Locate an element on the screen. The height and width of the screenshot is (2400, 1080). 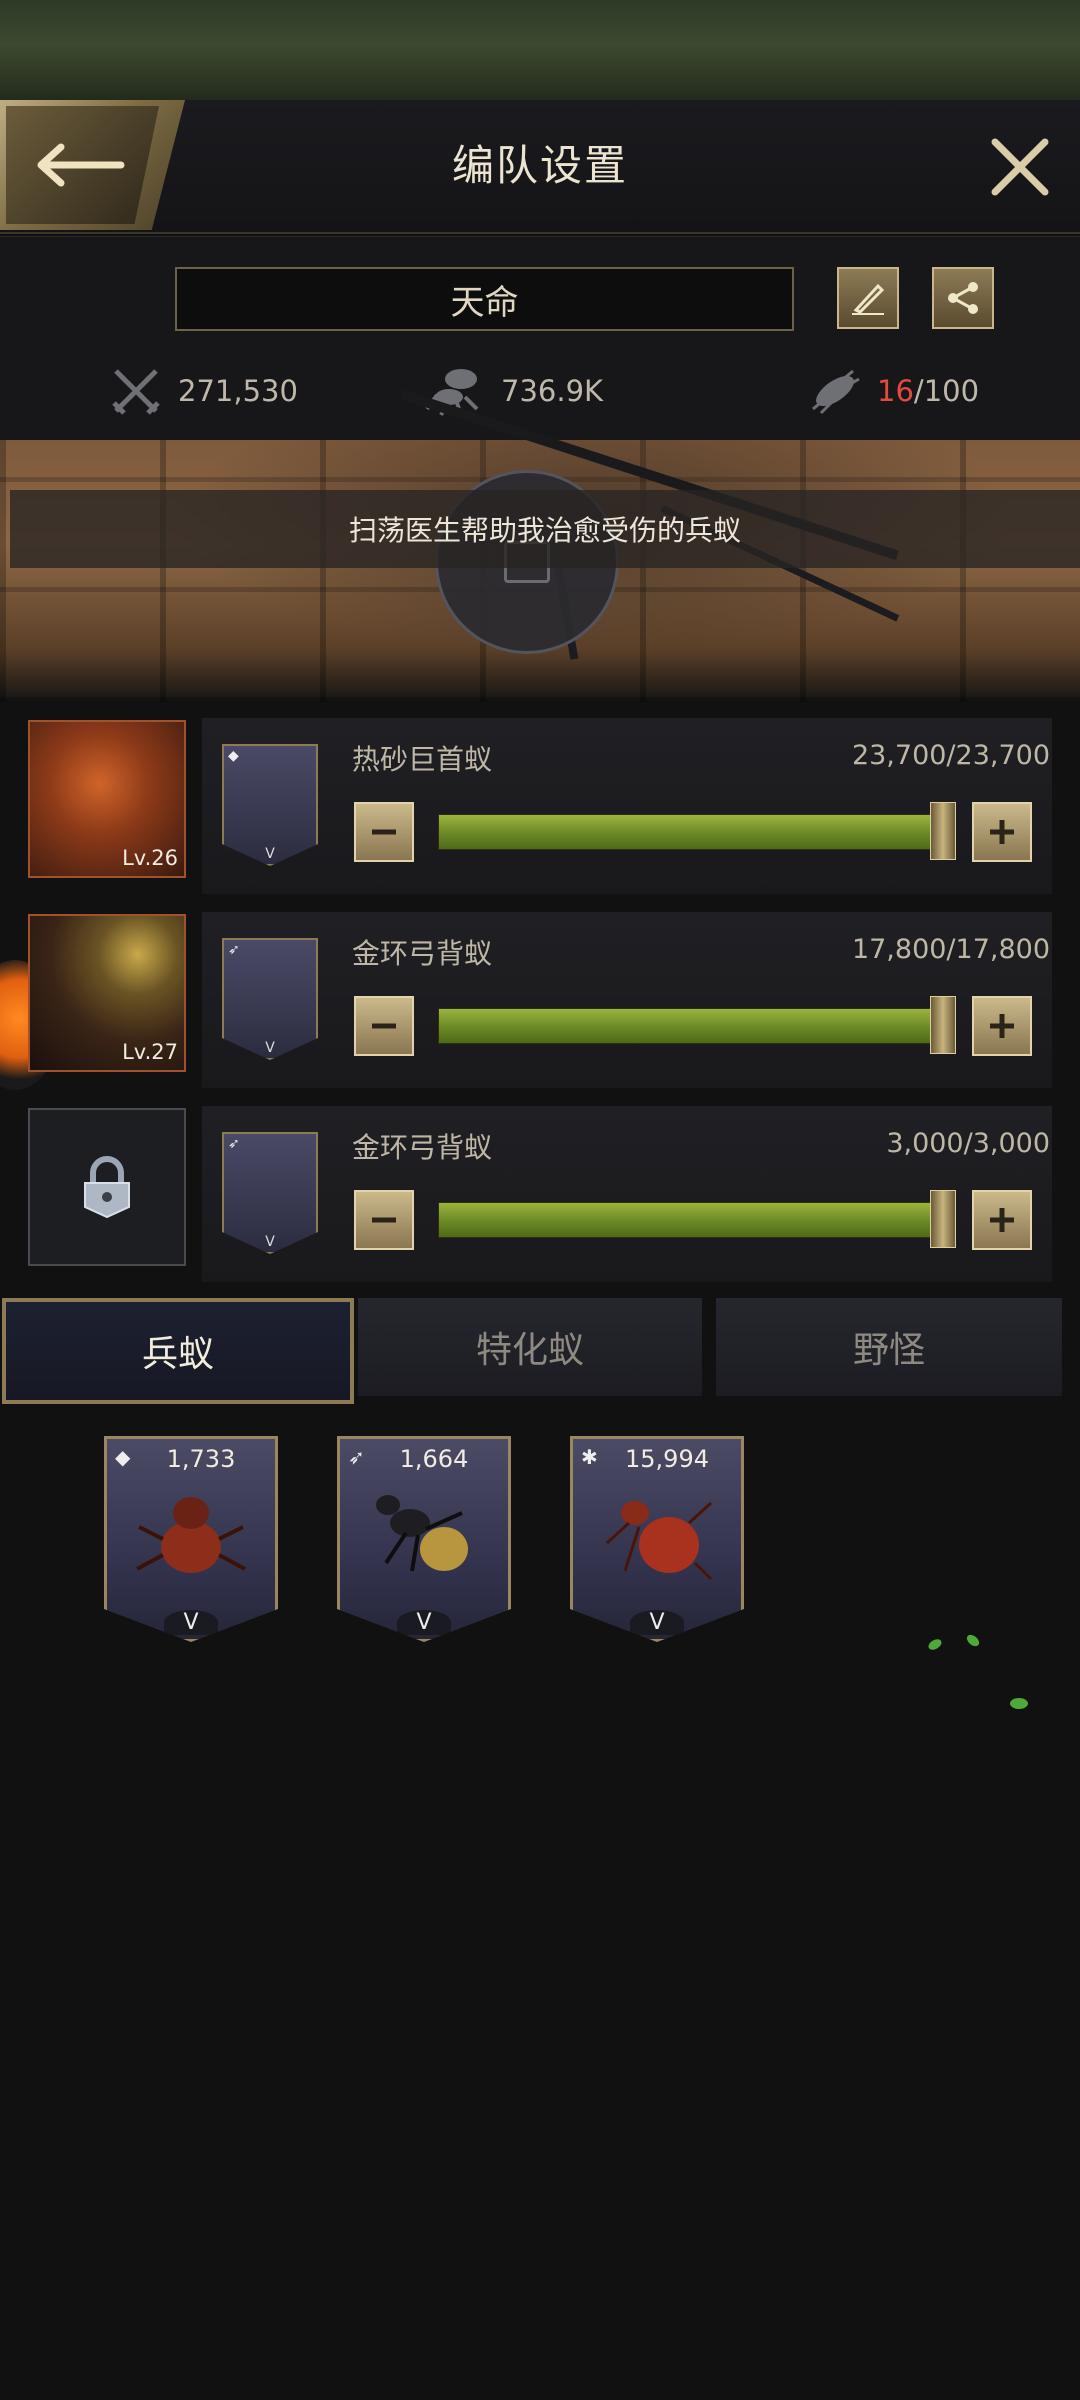
page-title: 编队设置 is located at coordinates (539, 165).